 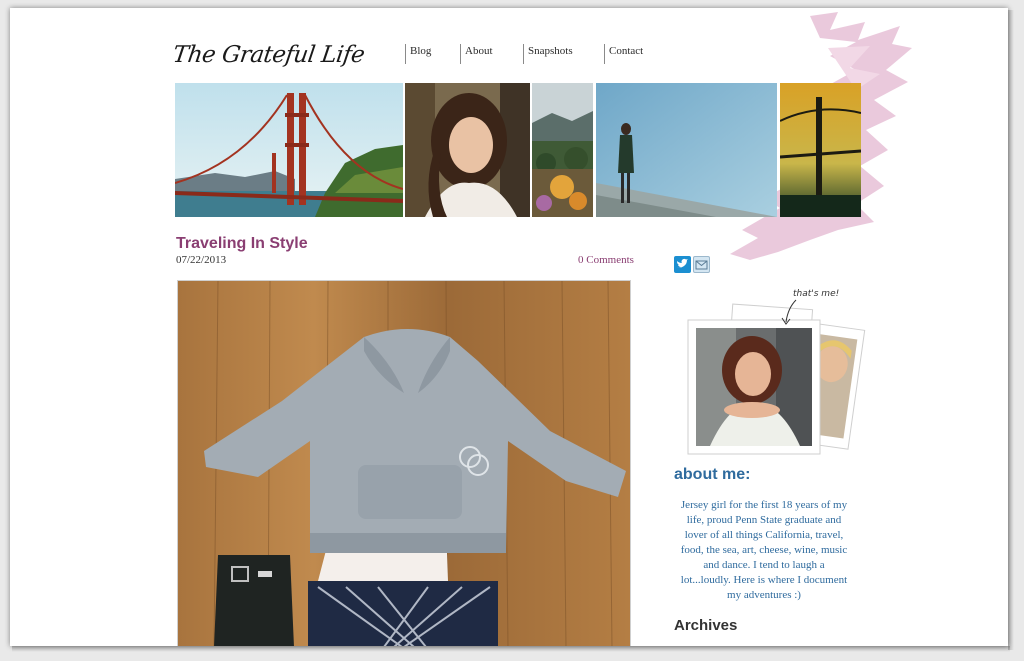 I want to click on blue-wall-photo, so click(x=686, y=150).